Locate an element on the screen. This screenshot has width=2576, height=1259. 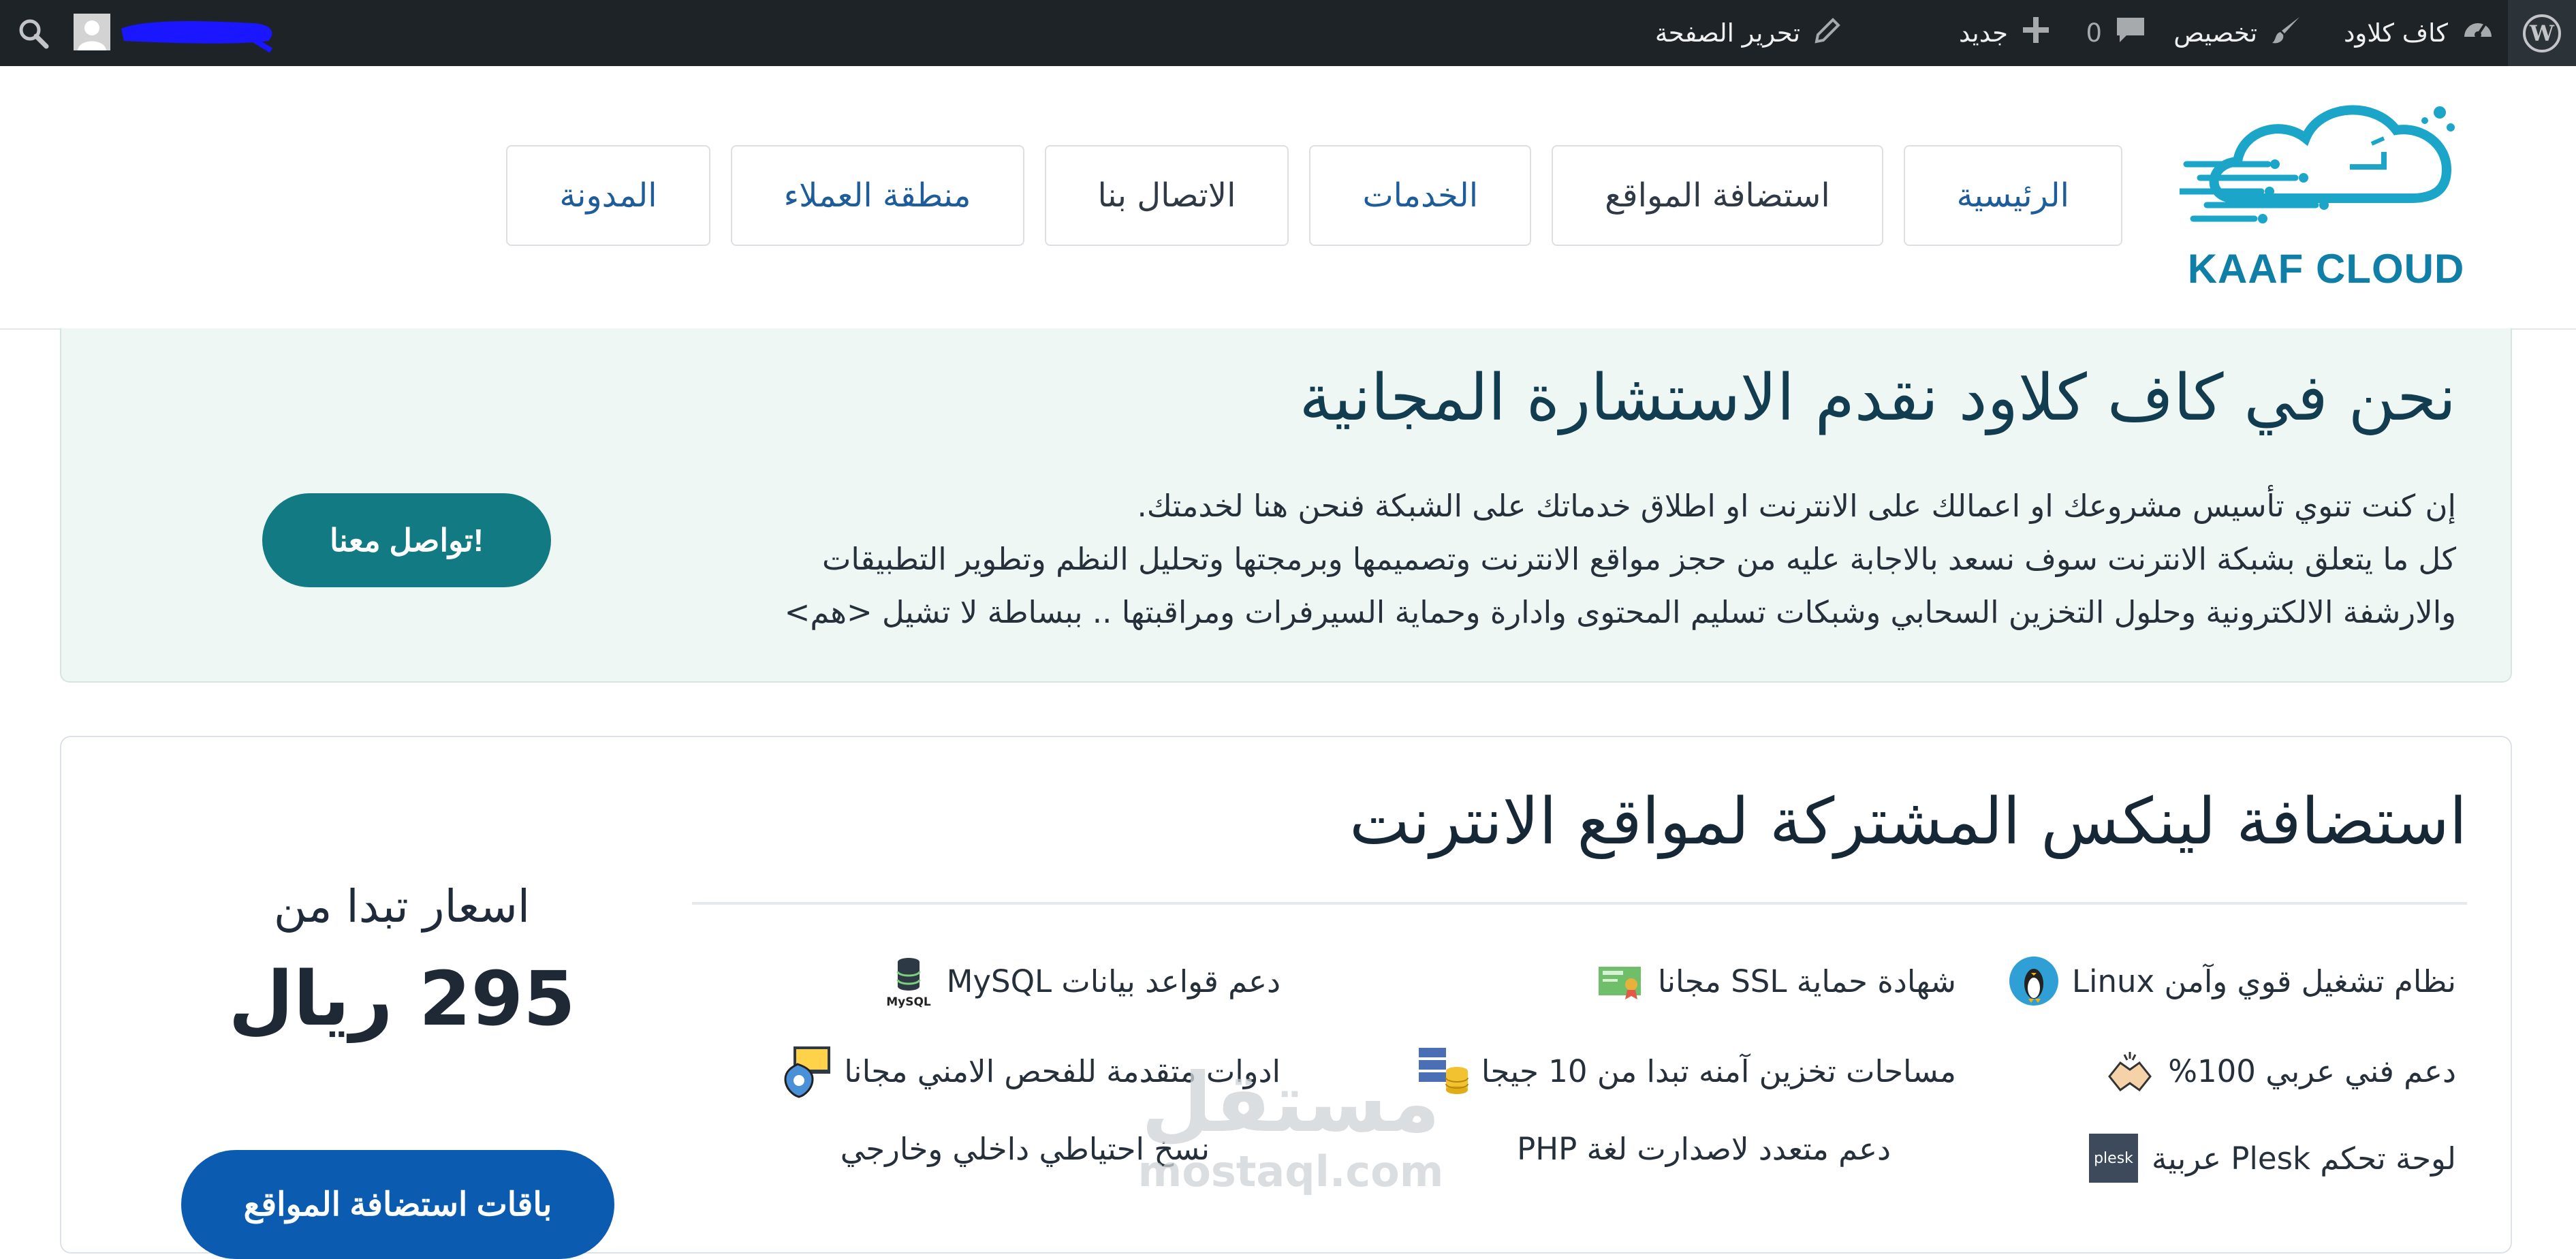
comment-bubble-icon is located at coordinates (2130, 33).